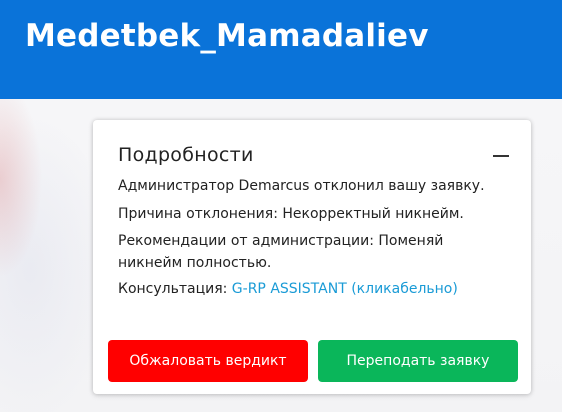 Image resolution: width=562 pixels, height=412 pixels. What do you see at coordinates (418, 361) in the screenshot?
I see `resubmit-application-button: Переподать заявку` at bounding box center [418, 361].